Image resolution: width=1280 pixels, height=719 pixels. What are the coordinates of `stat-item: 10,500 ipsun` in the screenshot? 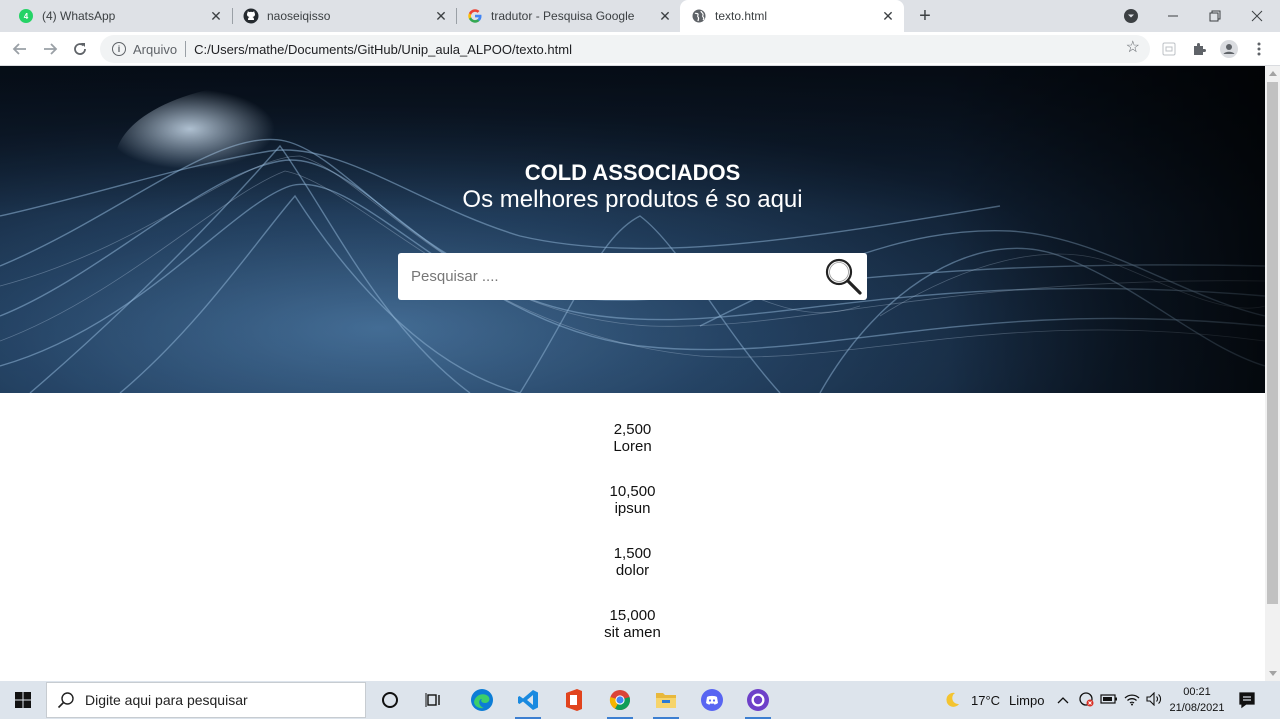 It's located at (632, 514).